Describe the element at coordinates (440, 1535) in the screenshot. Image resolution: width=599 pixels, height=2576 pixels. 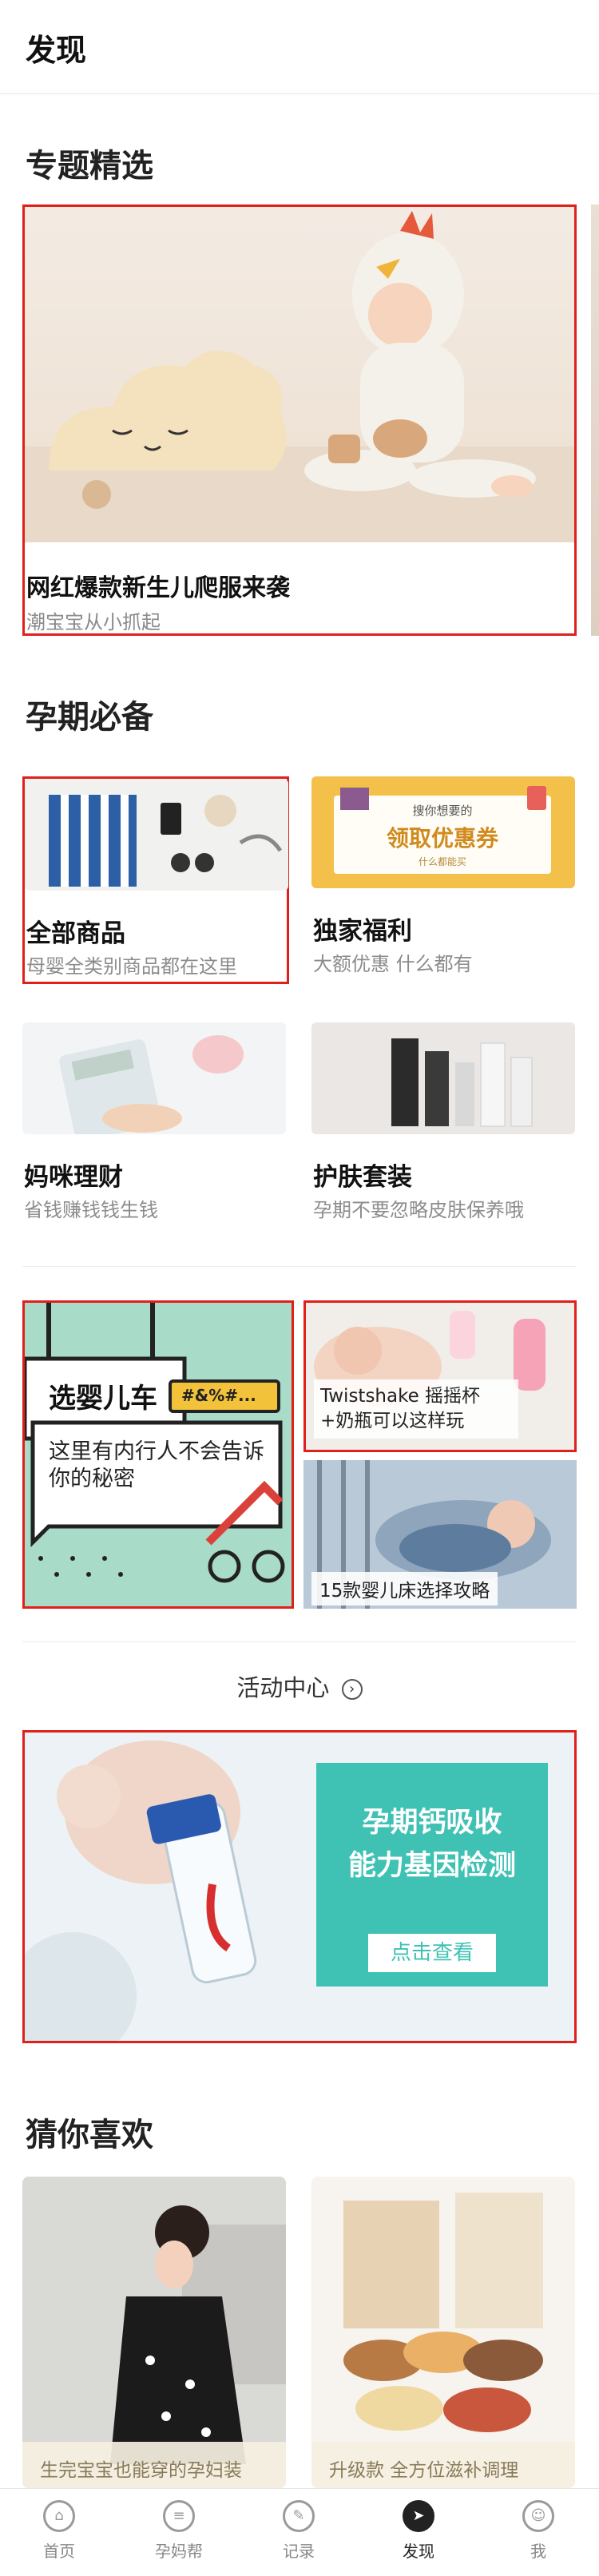
I see `article-crib: 15款婴儿床选择攻略` at that location.